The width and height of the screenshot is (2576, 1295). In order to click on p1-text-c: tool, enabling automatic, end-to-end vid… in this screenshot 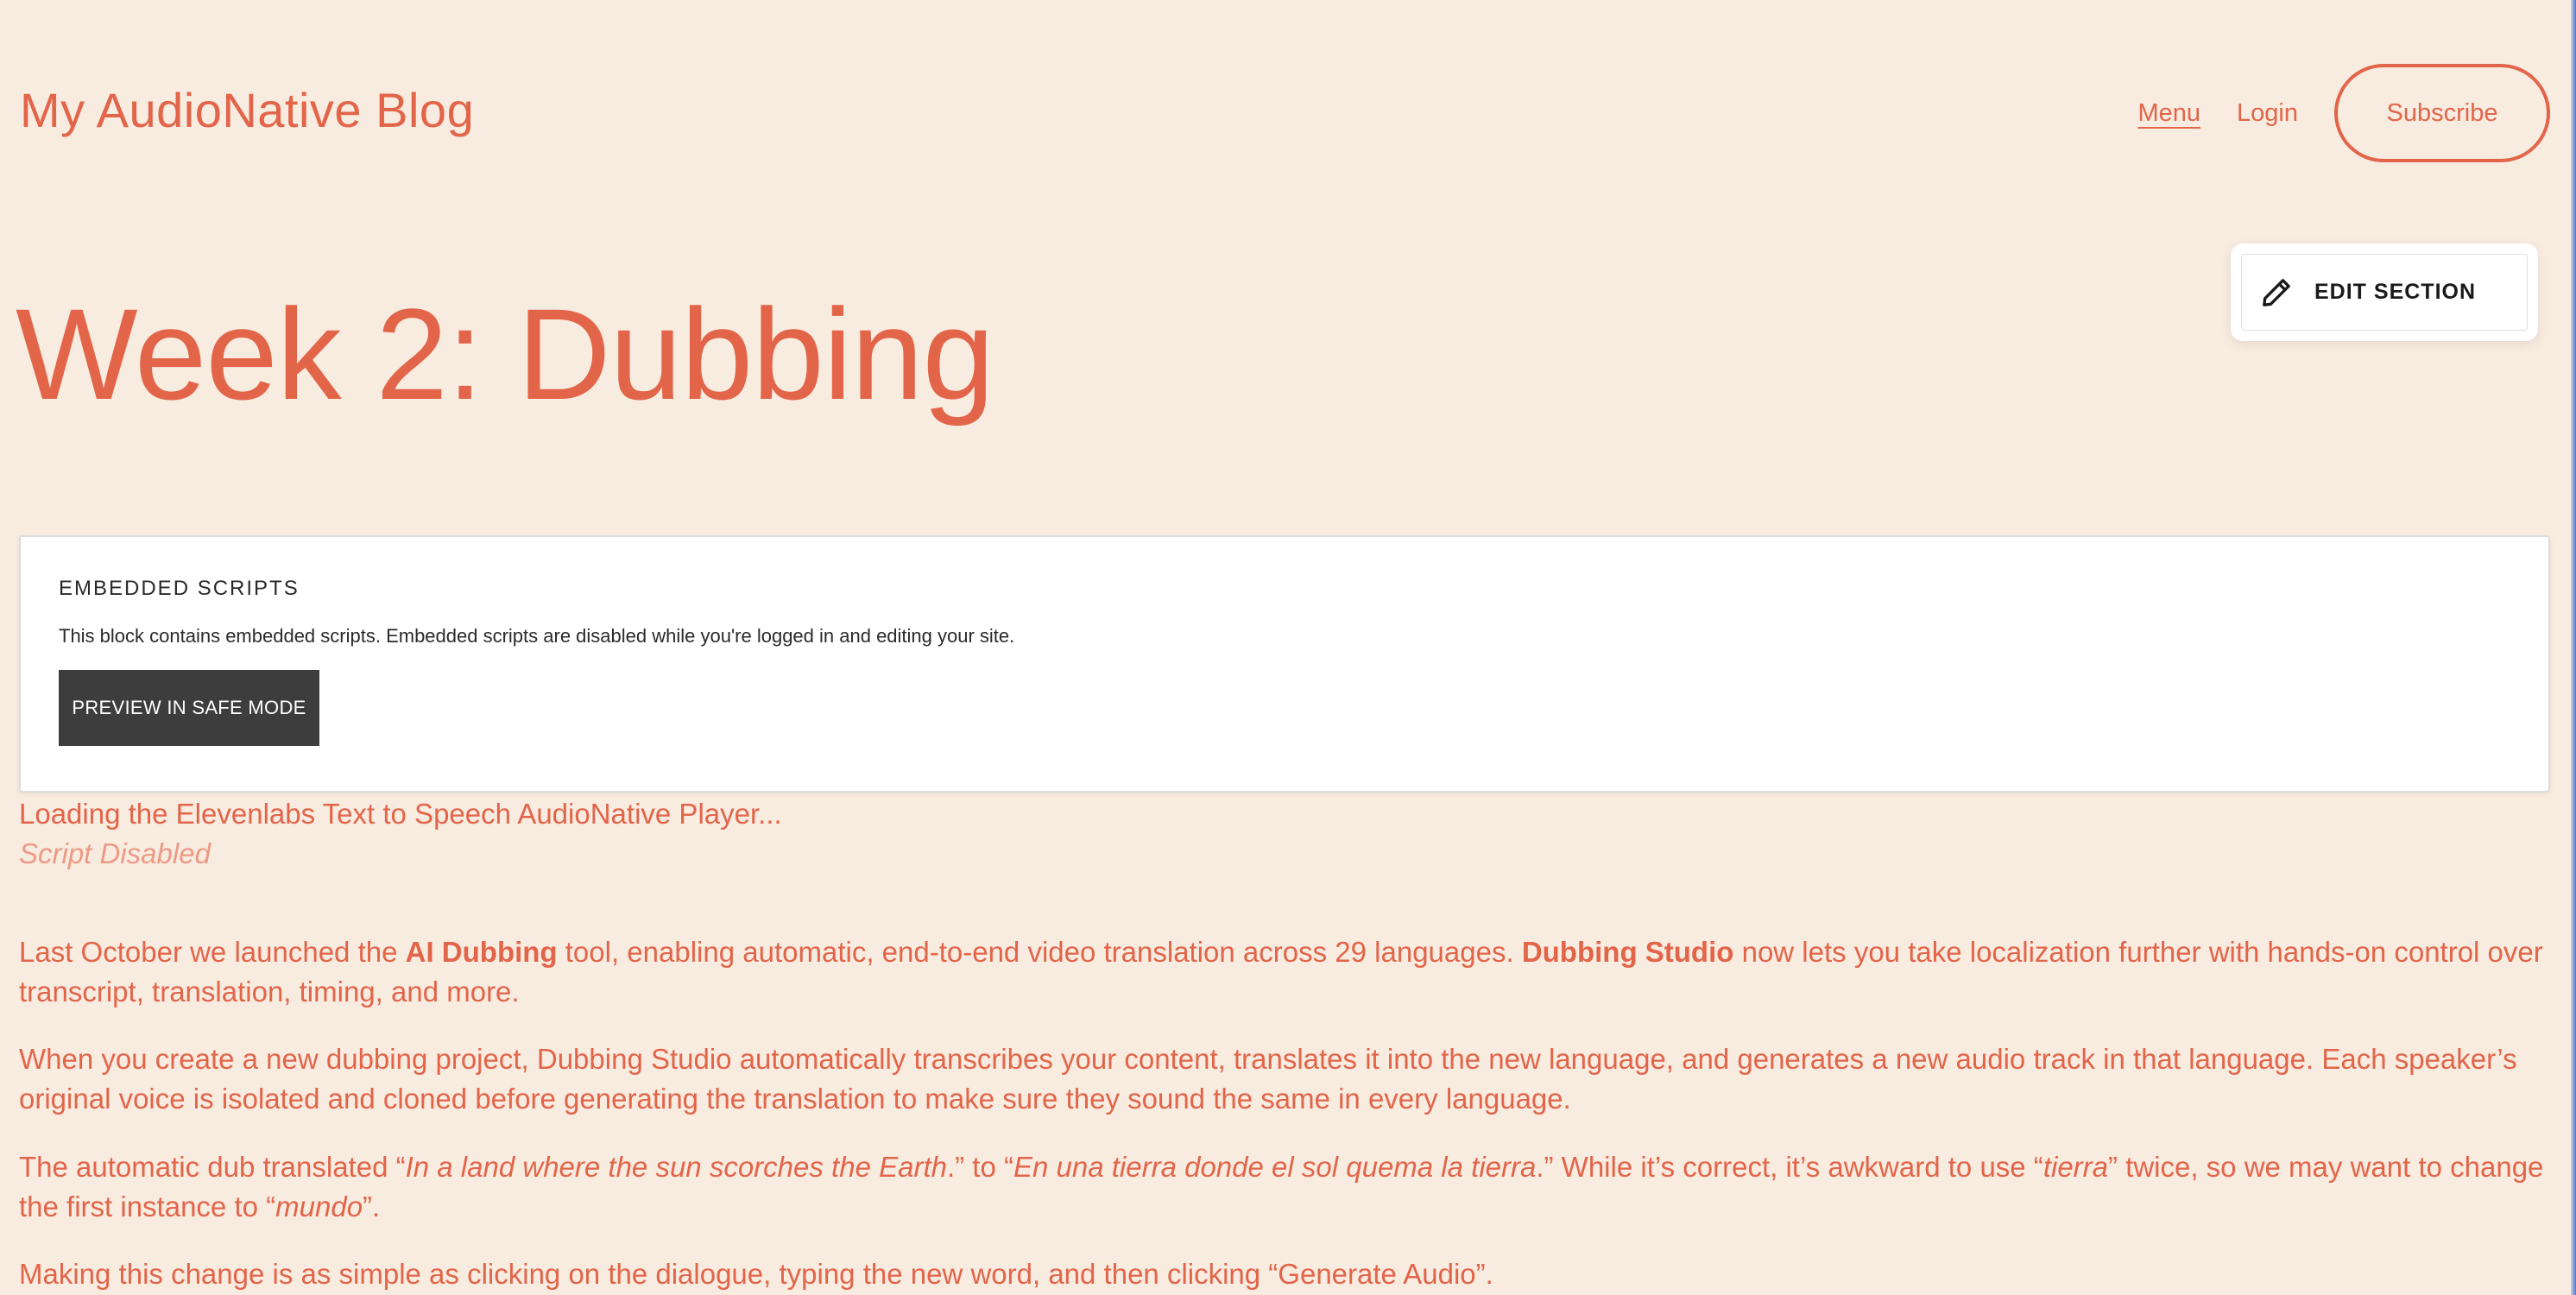, I will do `click(1039, 952)`.